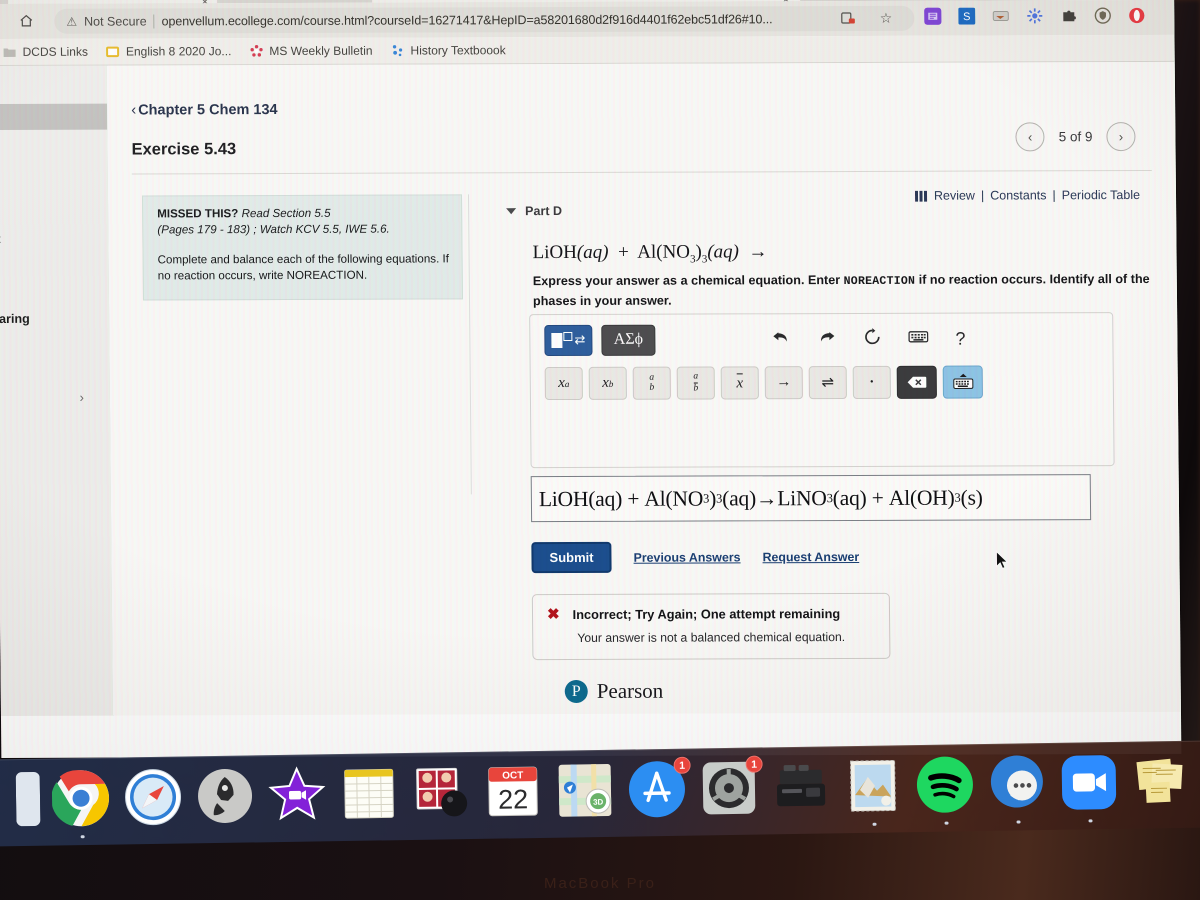 Image resolution: width=1200 pixels, height=900 pixels. What do you see at coordinates (886, 18) in the screenshot?
I see `star-icon: ☆` at bounding box center [886, 18].